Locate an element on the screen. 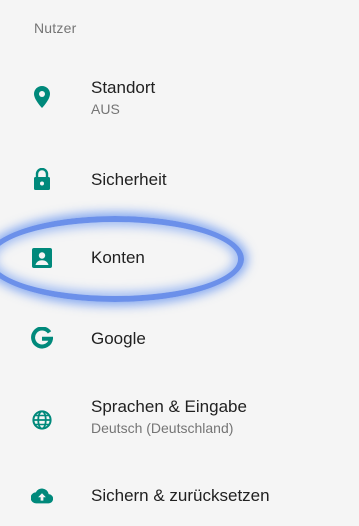 The height and width of the screenshot is (526, 359). location-pin-icon is located at coordinates (42, 97).